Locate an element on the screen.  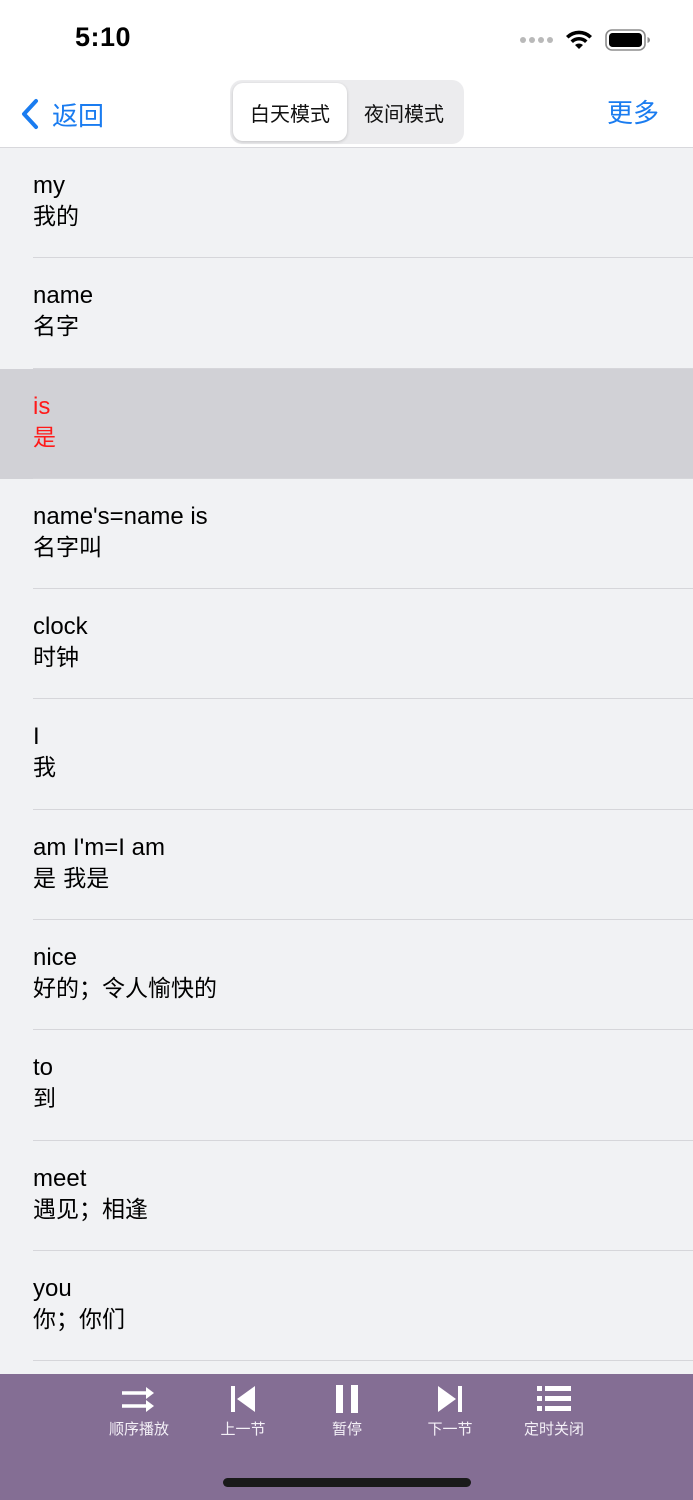
word-chinese: 好的；令人愉快的 is located at coordinates (125, 989).